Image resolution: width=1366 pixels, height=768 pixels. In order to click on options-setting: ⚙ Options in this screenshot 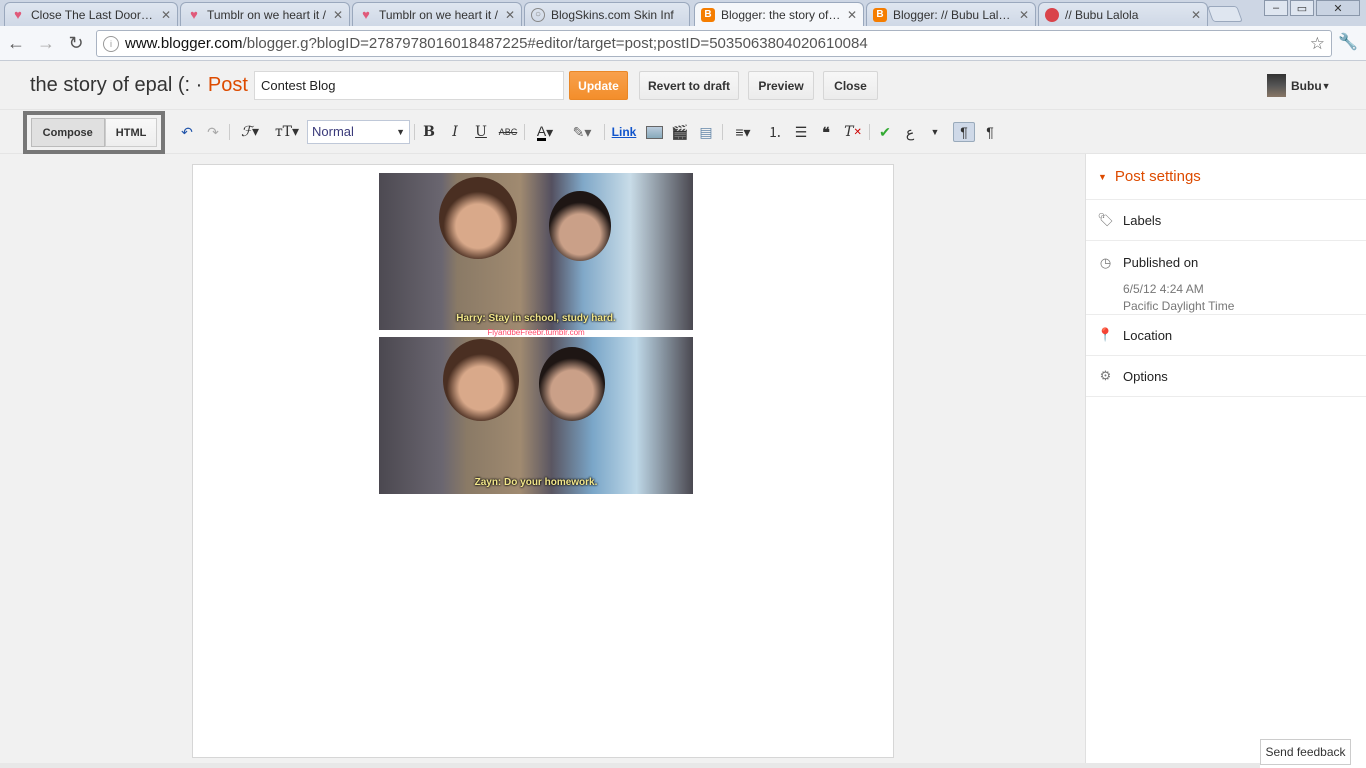, I will do `click(1226, 376)`.